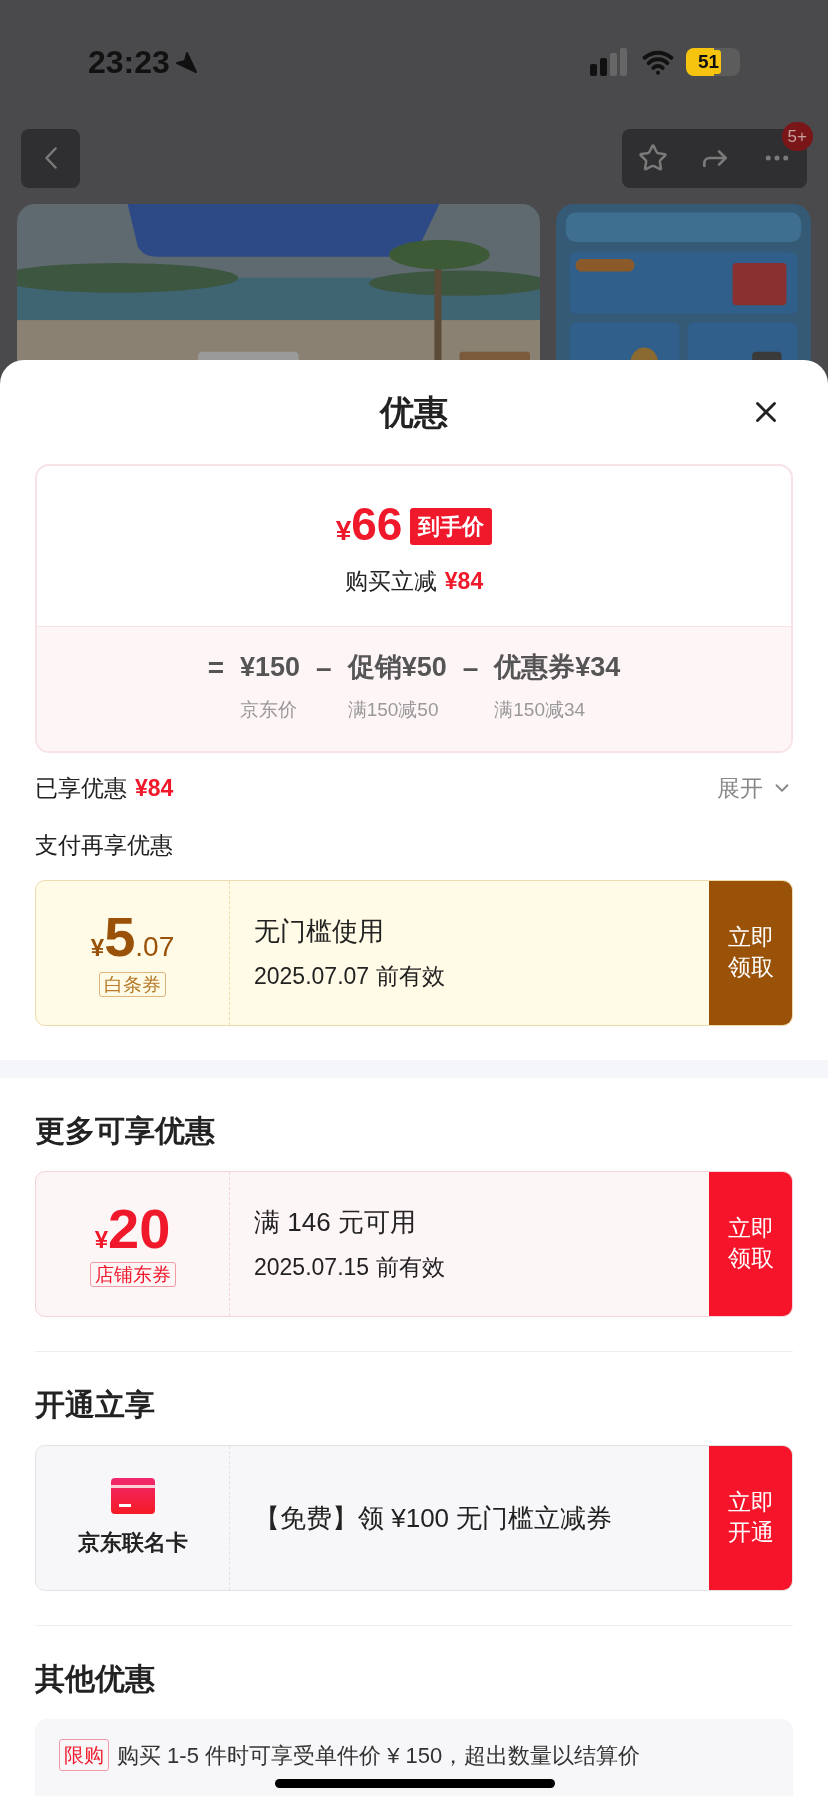  I want to click on final-price-tag: 到手价, so click(451, 527).